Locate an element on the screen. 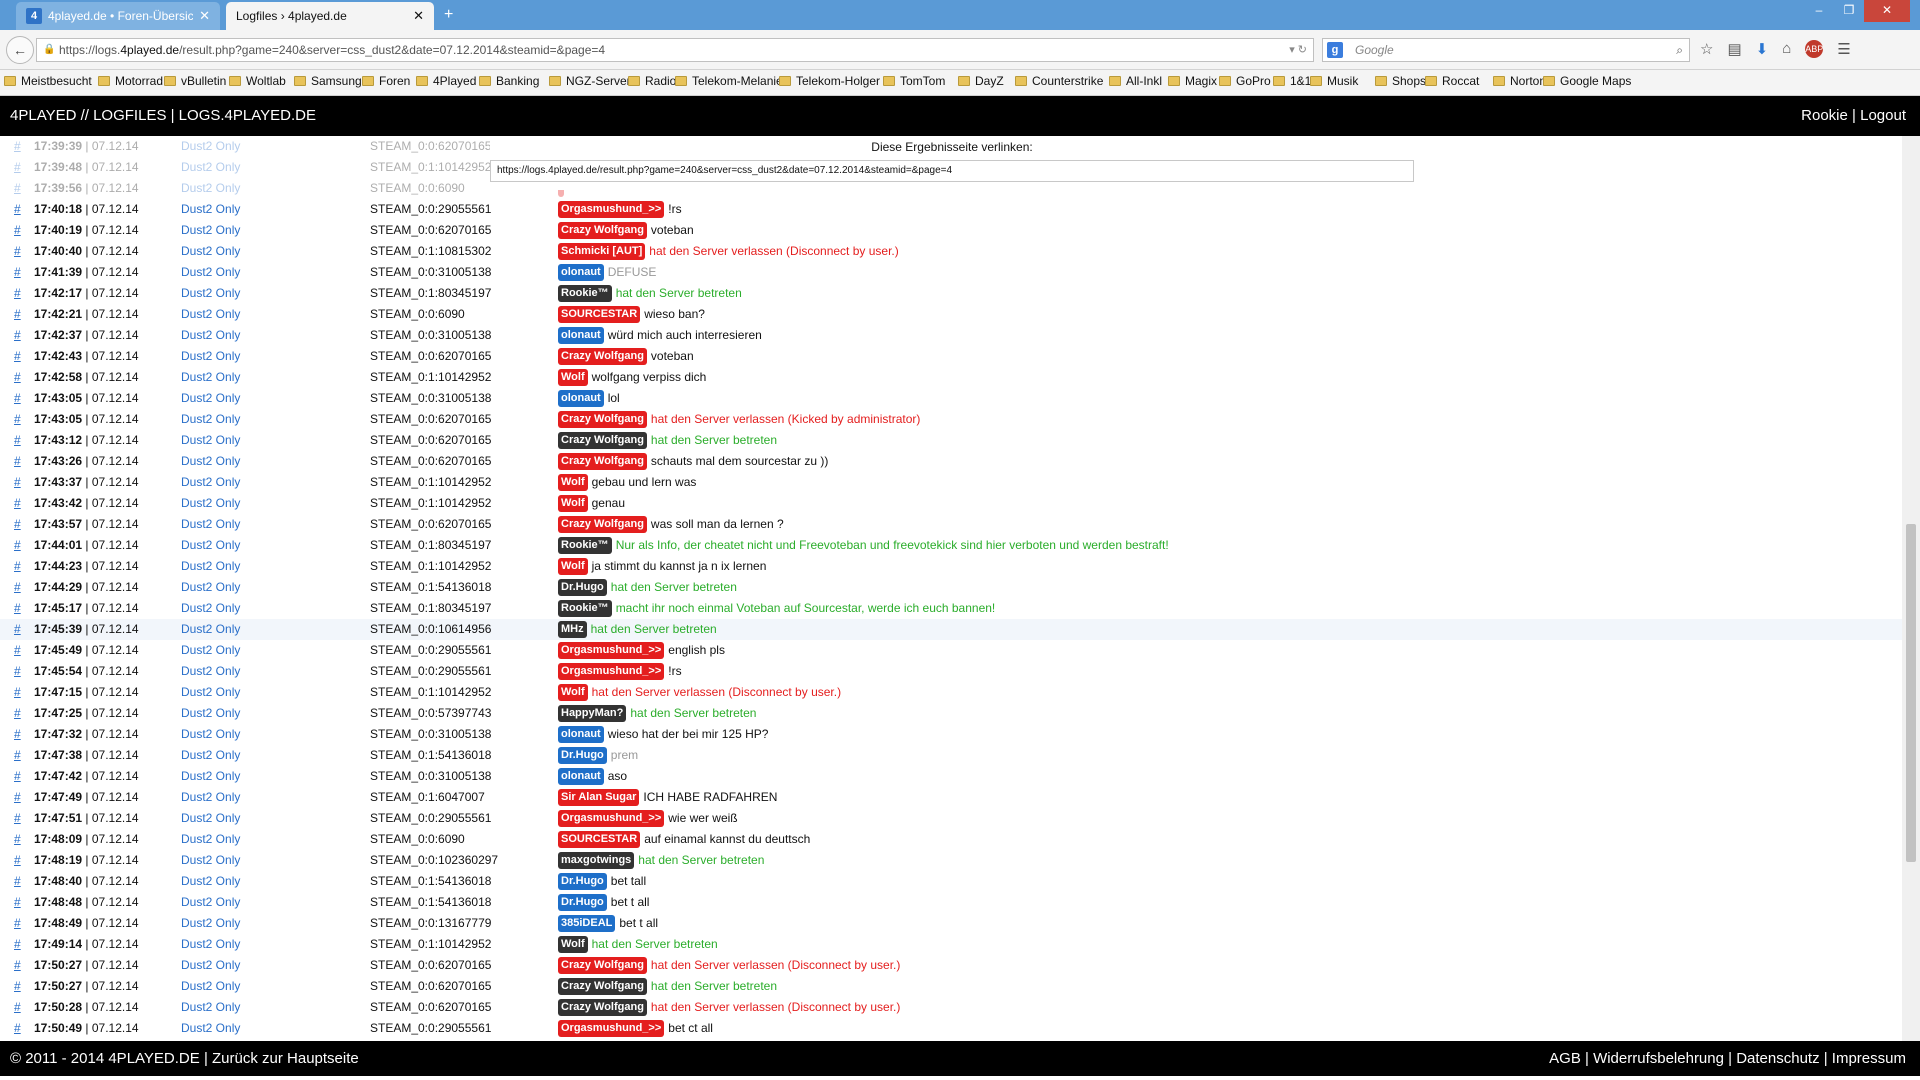 This screenshot has height=1080, width=1920. search-icon: ⌕ is located at coordinates (1679, 50).